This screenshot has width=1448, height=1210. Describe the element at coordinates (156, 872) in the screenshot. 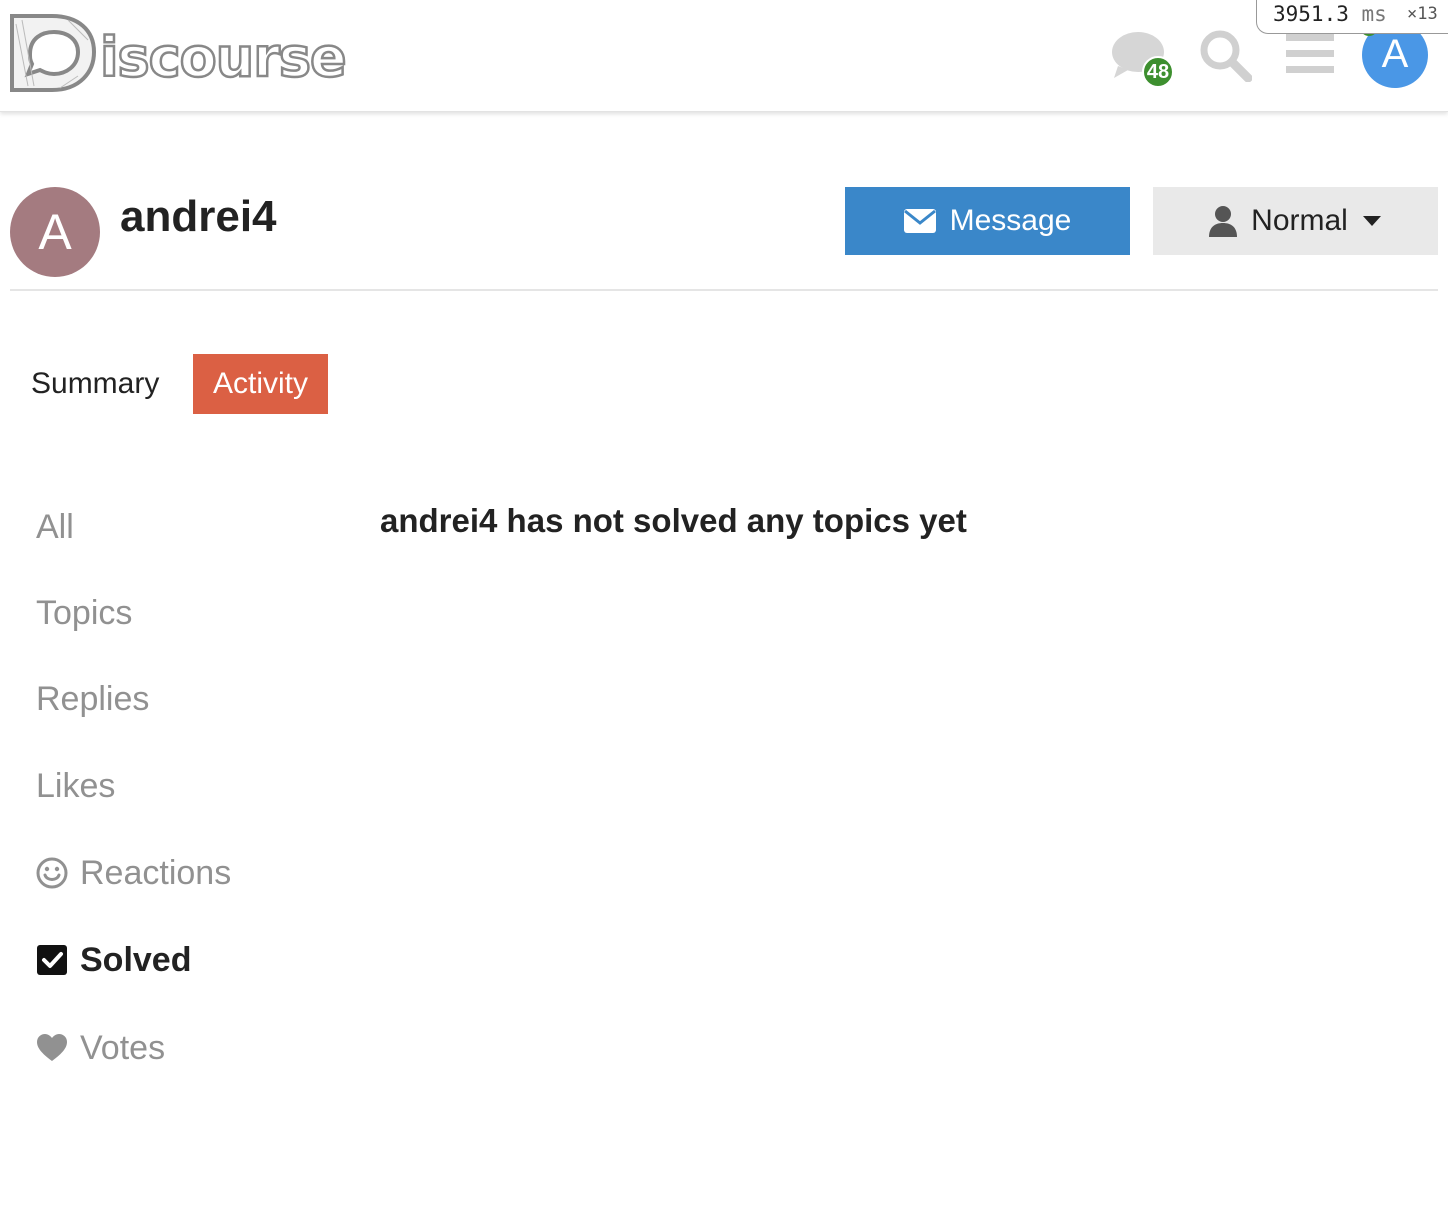

I see `nav-reactions-label: Reactions` at that location.